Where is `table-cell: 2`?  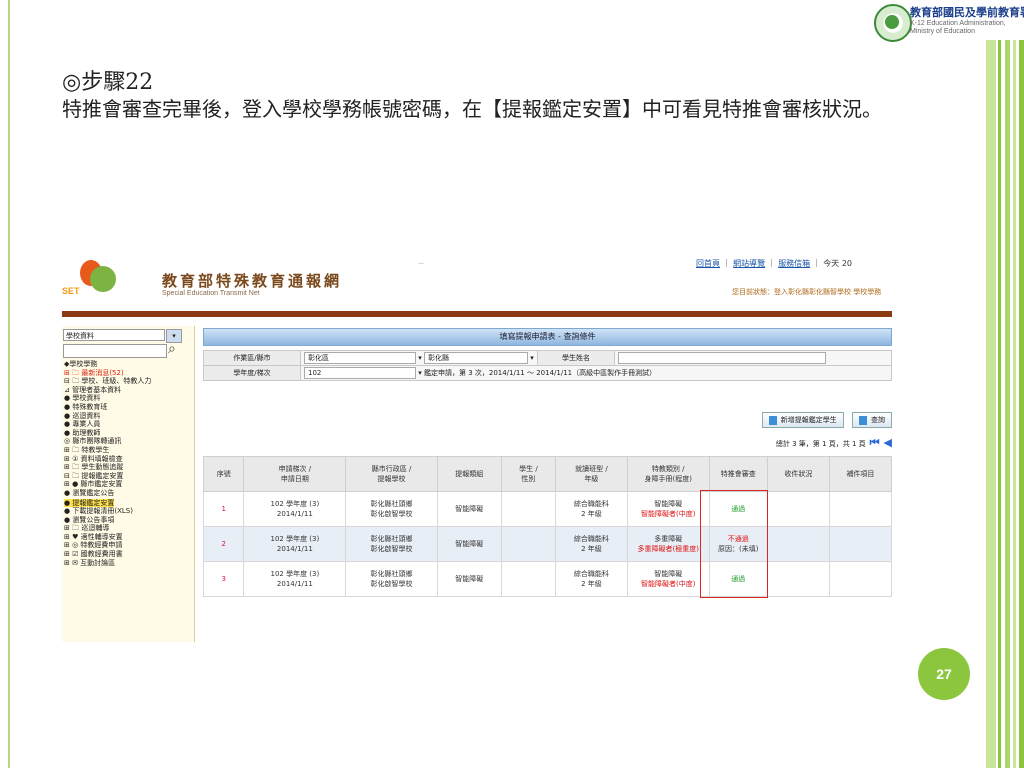
table-cell: 2 is located at coordinates (223, 544).